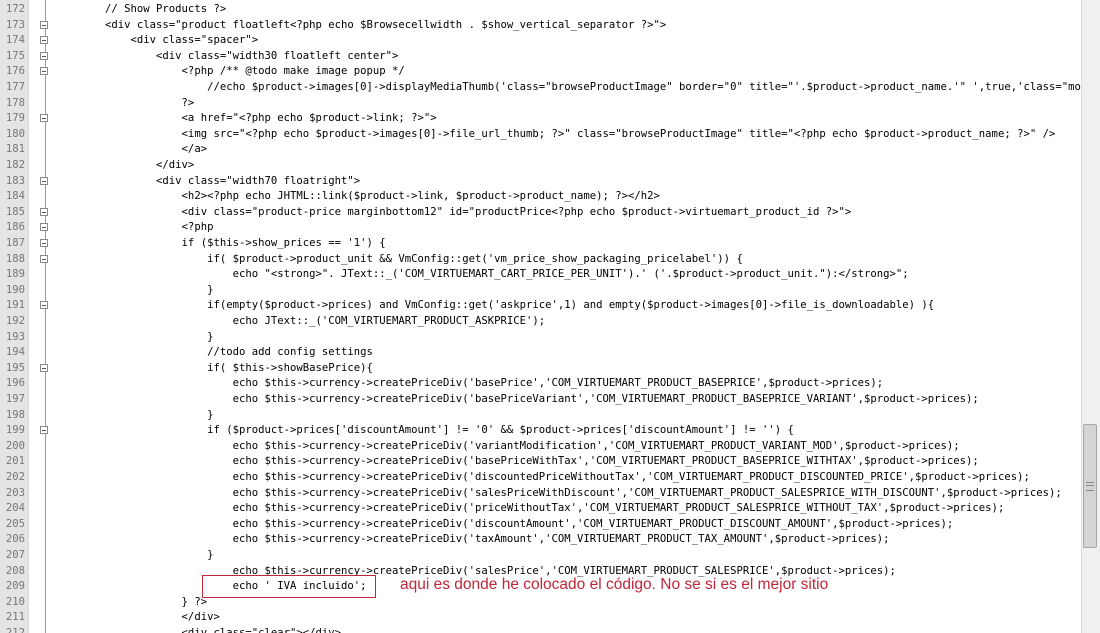  What do you see at coordinates (15, 9) in the screenshot?
I see `line-number: 172` at bounding box center [15, 9].